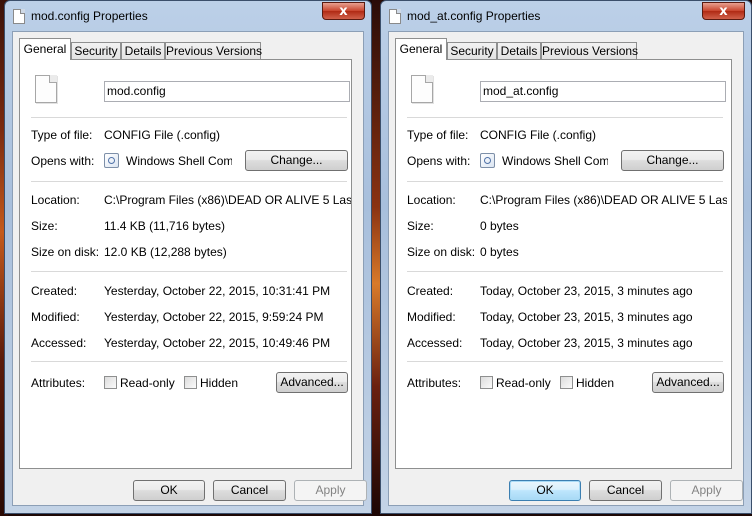 Image resolution: width=752 pixels, height=516 pixels. I want to click on created-value: Today, October 23, 2015, 3 minutes ago, so click(586, 291).